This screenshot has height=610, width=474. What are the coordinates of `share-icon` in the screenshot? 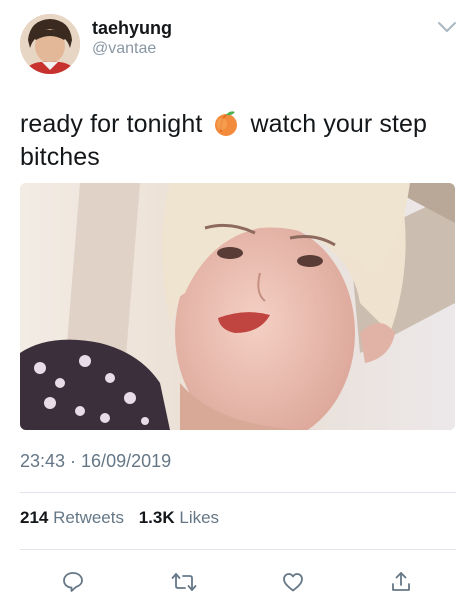 It's located at (401, 581).